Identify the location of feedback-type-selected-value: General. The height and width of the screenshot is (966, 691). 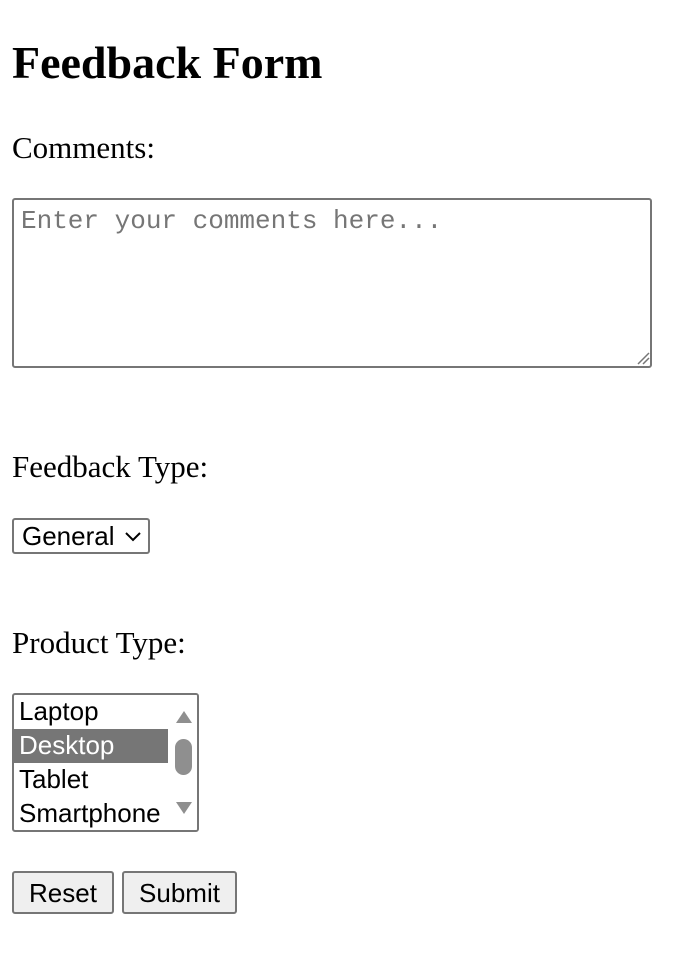
(68, 536).